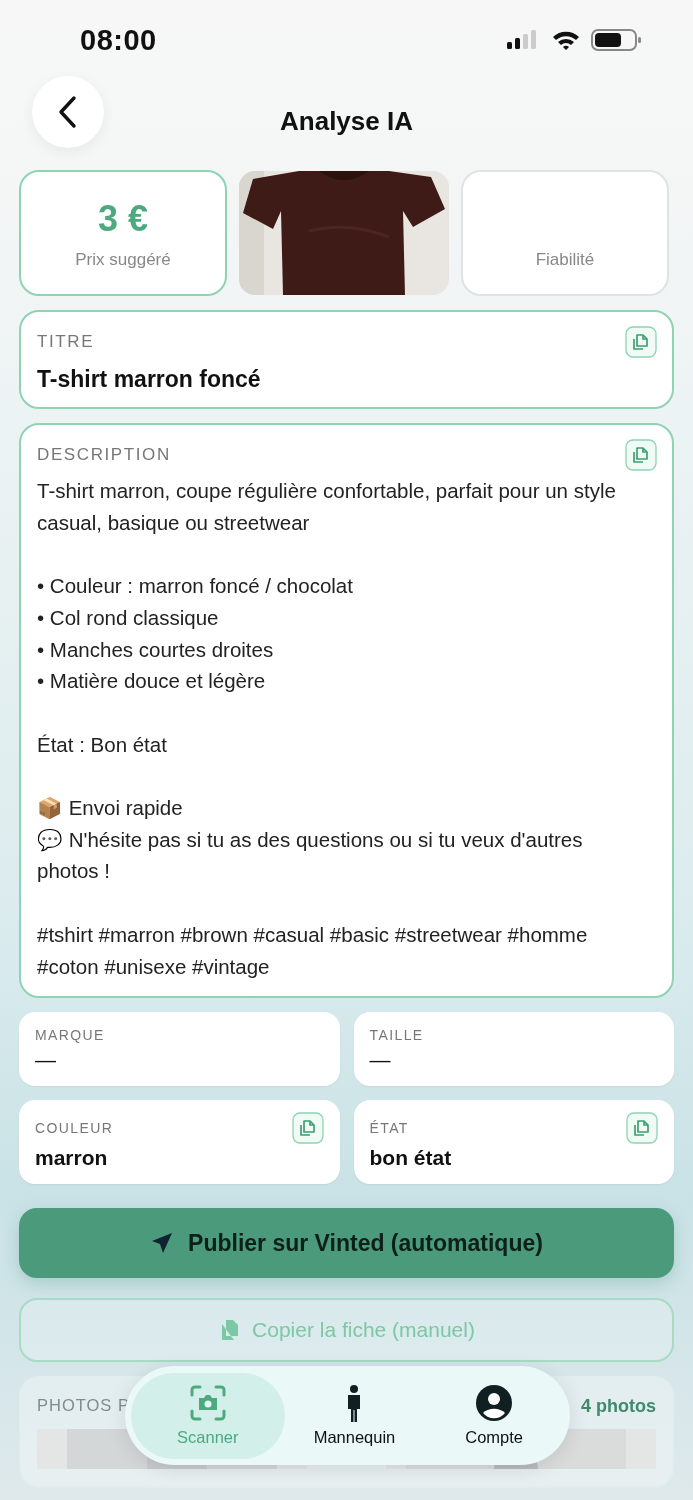  What do you see at coordinates (70, 1035) in the screenshot?
I see `field-label: MARQUE` at bounding box center [70, 1035].